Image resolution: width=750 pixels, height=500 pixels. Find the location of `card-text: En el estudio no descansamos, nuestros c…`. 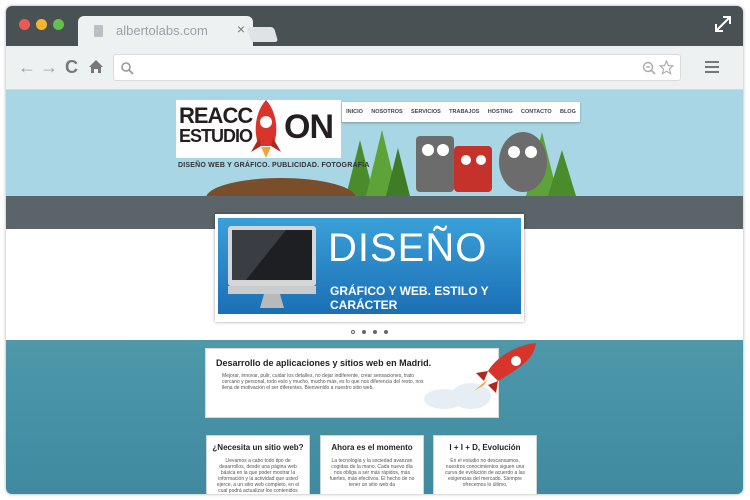

card-text: En el estudio no descansamos, nuestros c… is located at coordinates (485, 473).